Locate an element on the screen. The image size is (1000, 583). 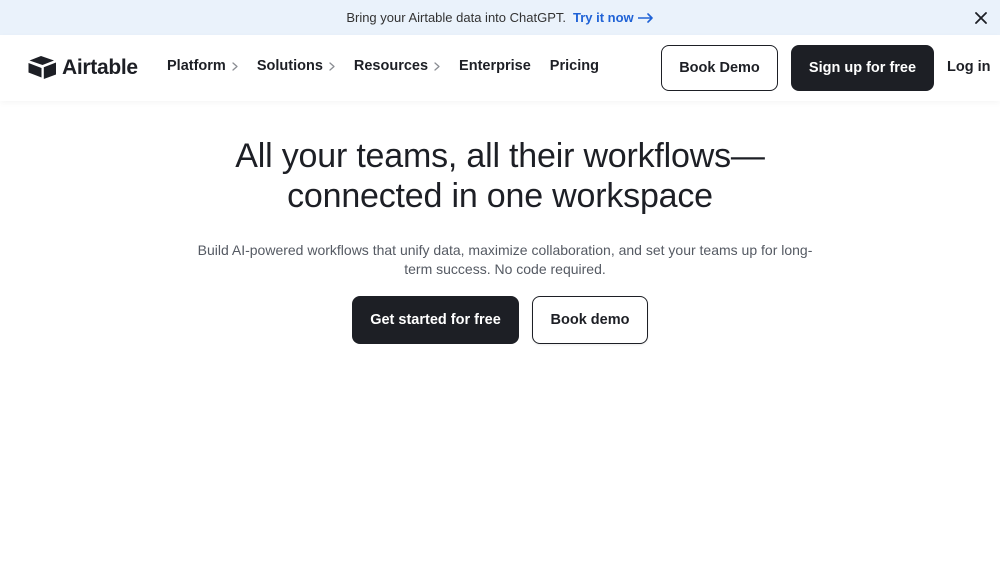
nav-item-label: Solutions is located at coordinates (289, 66).